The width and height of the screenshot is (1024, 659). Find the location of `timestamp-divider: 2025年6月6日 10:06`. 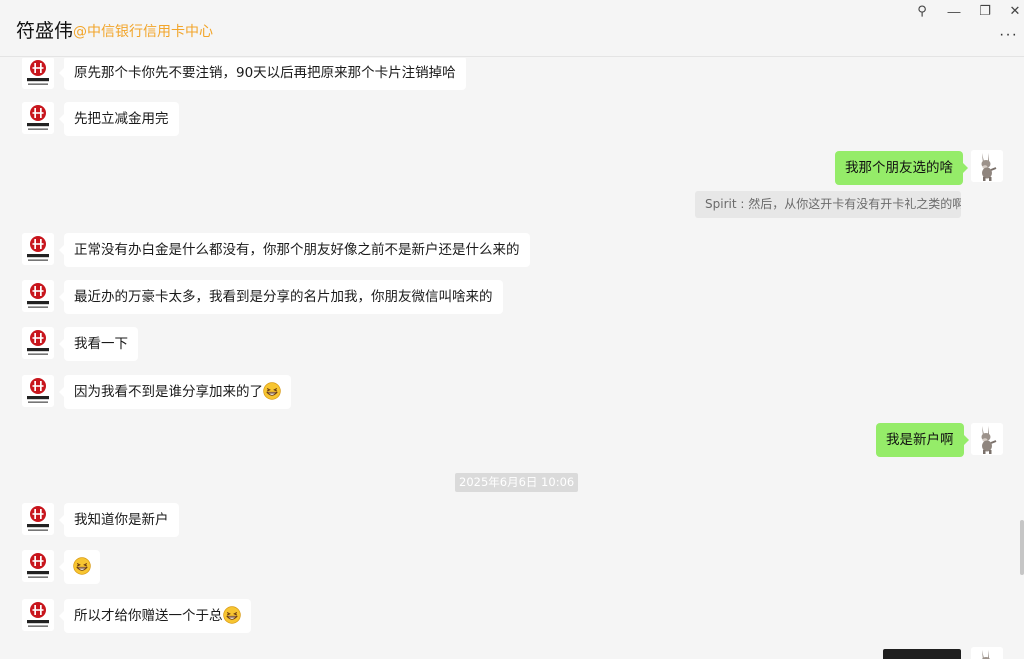

timestamp-divider: 2025年6月6日 10:06 is located at coordinates (517, 482).